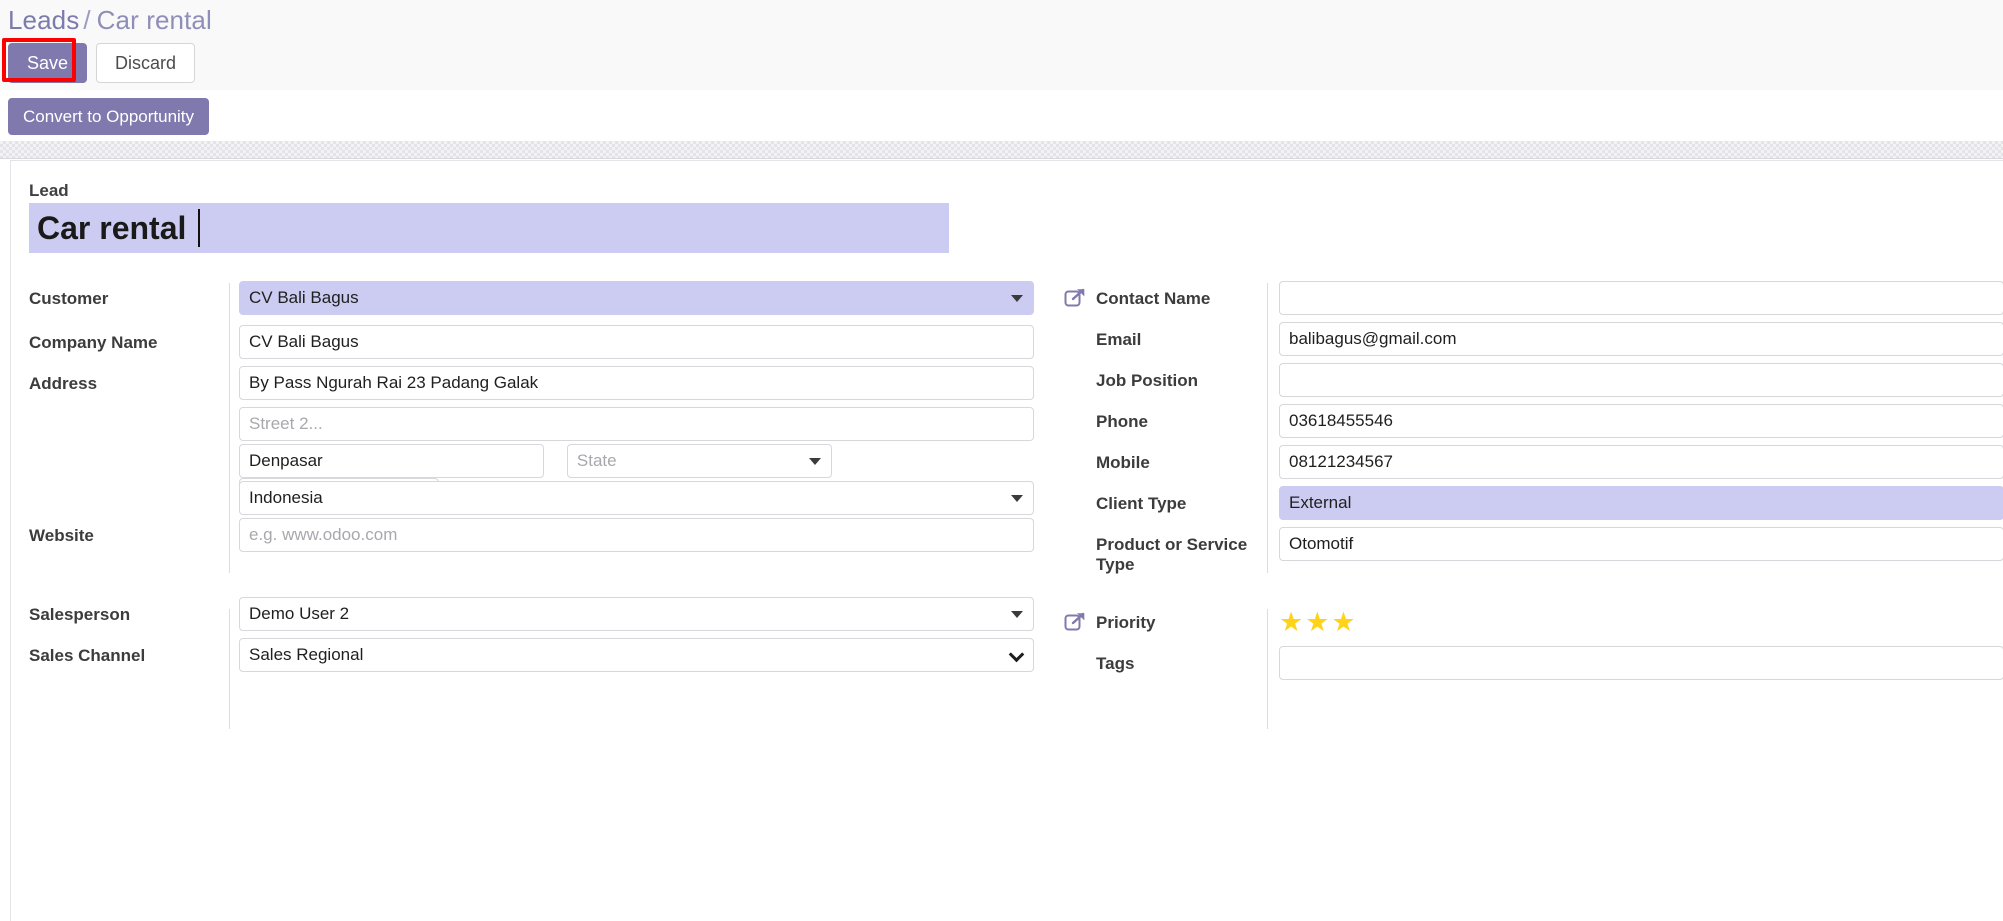 The height and width of the screenshot is (921, 2003). I want to click on email-field, so click(1641, 339).